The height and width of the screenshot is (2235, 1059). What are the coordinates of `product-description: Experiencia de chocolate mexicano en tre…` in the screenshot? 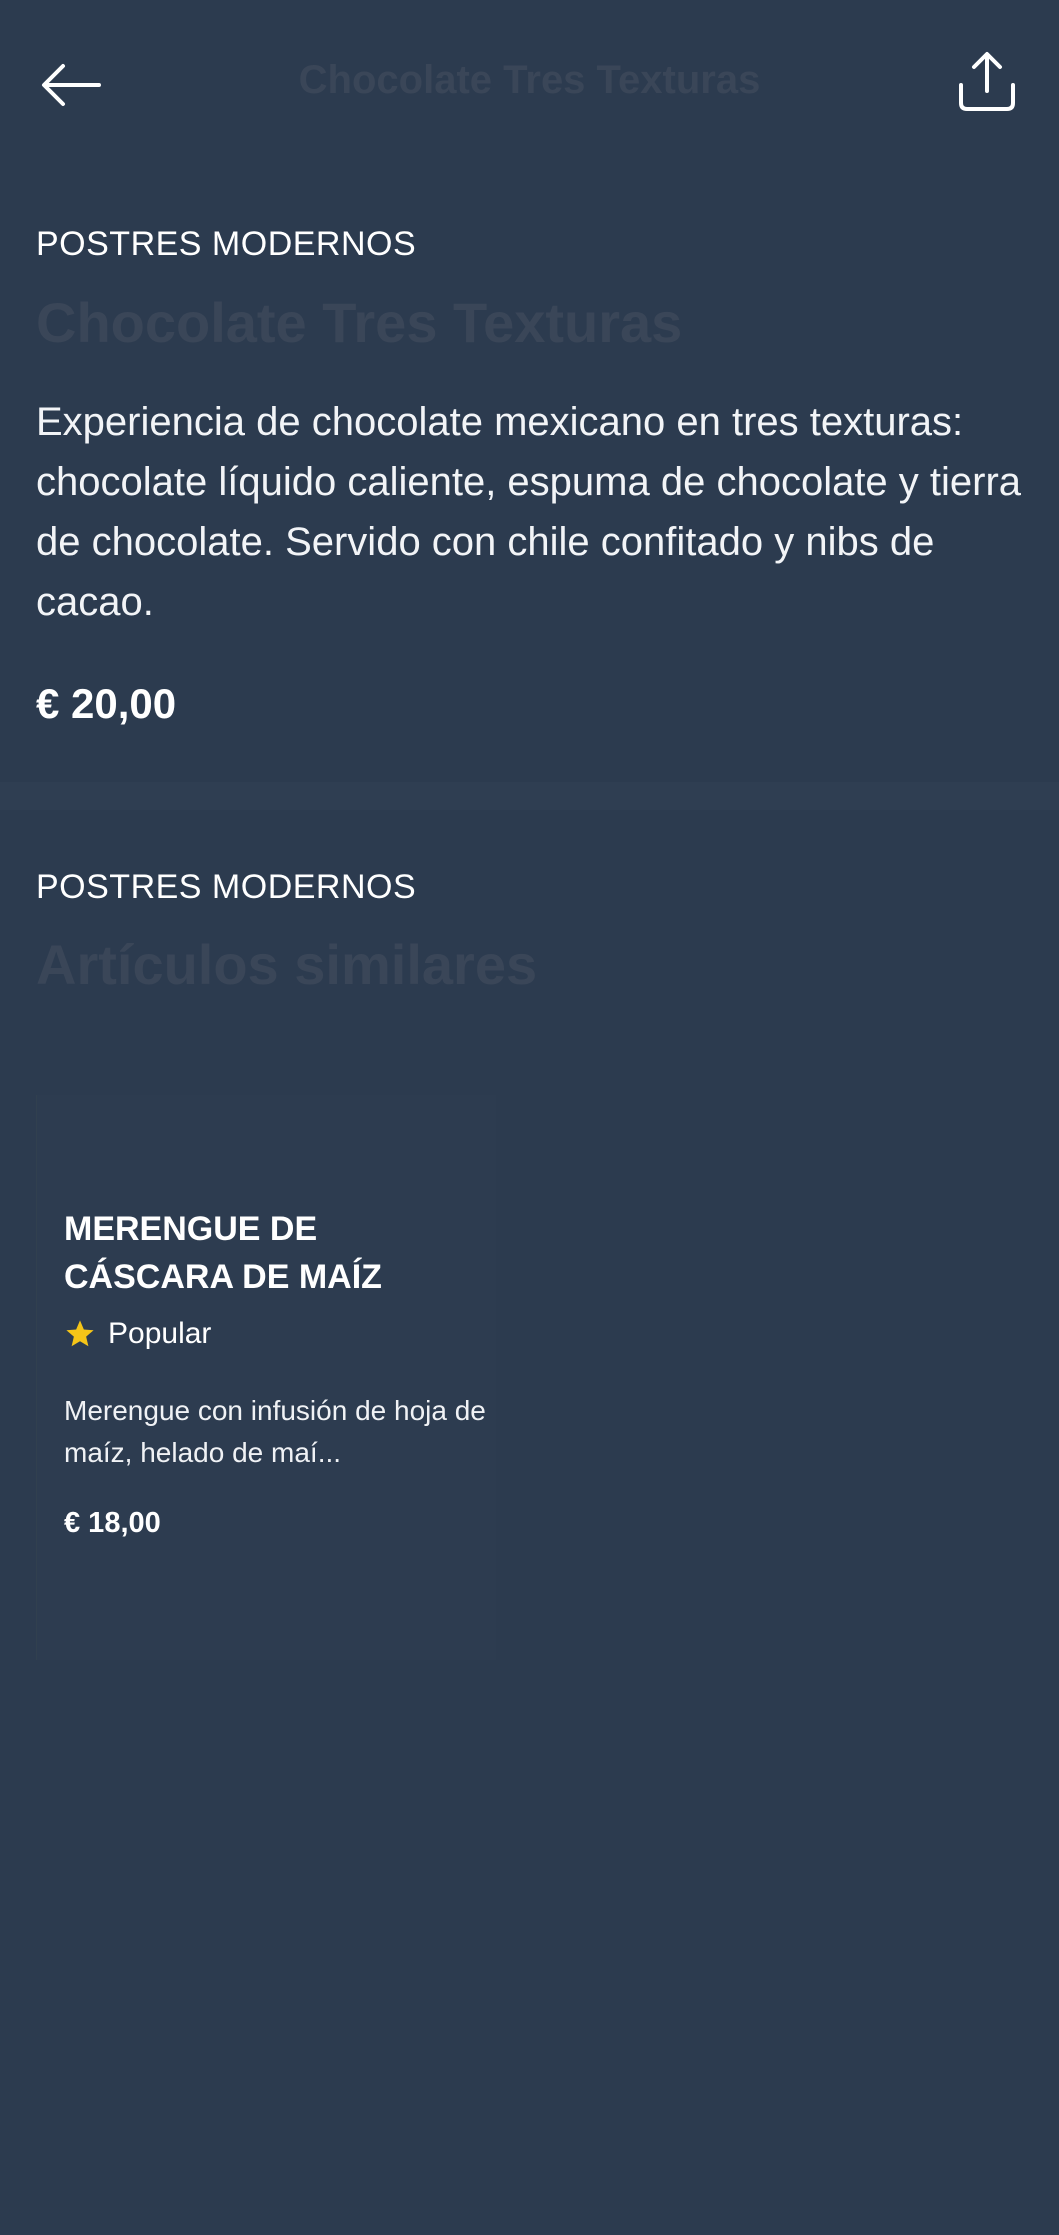 It's located at (529, 512).